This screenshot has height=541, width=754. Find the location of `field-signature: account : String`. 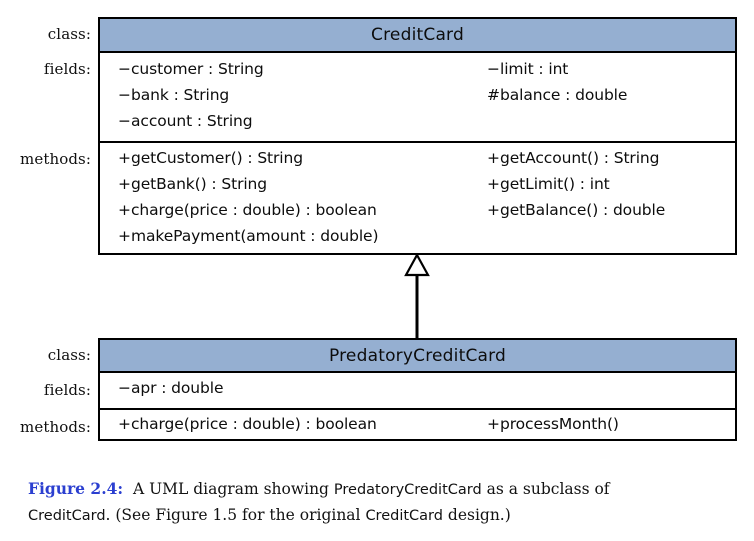

field-signature: account : String is located at coordinates (192, 121).